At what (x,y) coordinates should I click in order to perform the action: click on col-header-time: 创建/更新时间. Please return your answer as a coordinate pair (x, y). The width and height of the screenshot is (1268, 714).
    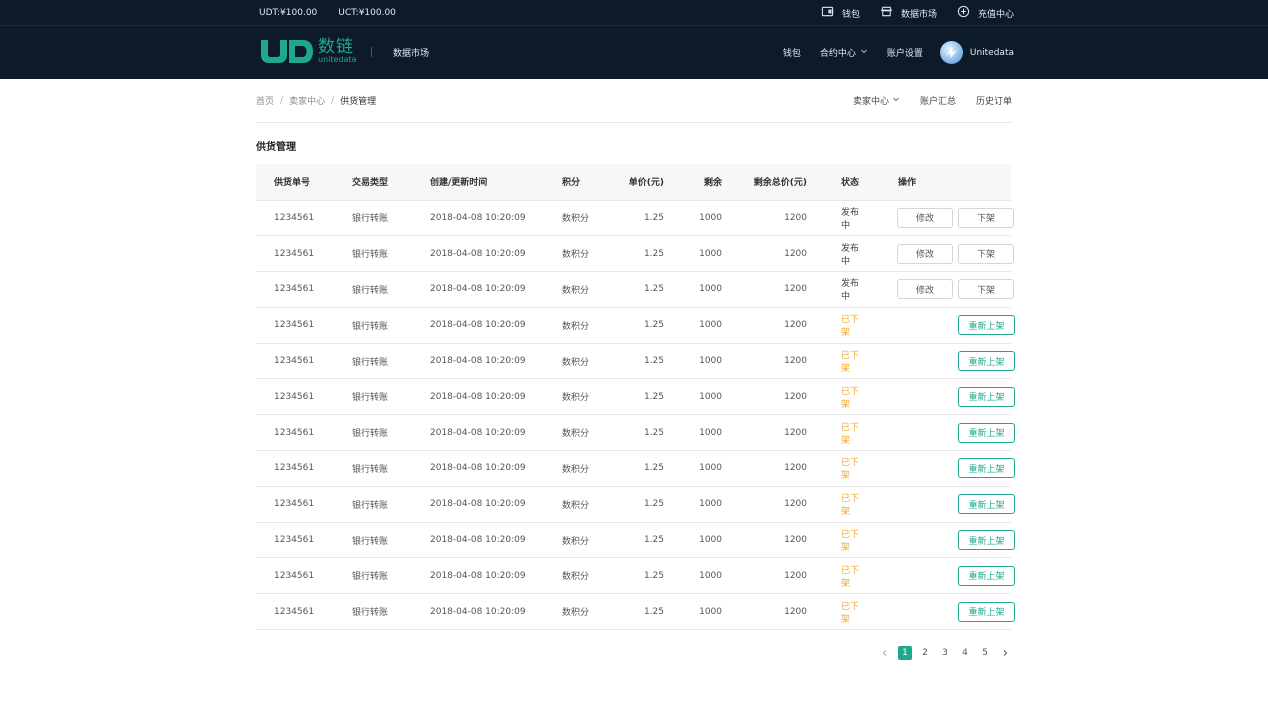
    Looking at the image, I should click on (459, 183).